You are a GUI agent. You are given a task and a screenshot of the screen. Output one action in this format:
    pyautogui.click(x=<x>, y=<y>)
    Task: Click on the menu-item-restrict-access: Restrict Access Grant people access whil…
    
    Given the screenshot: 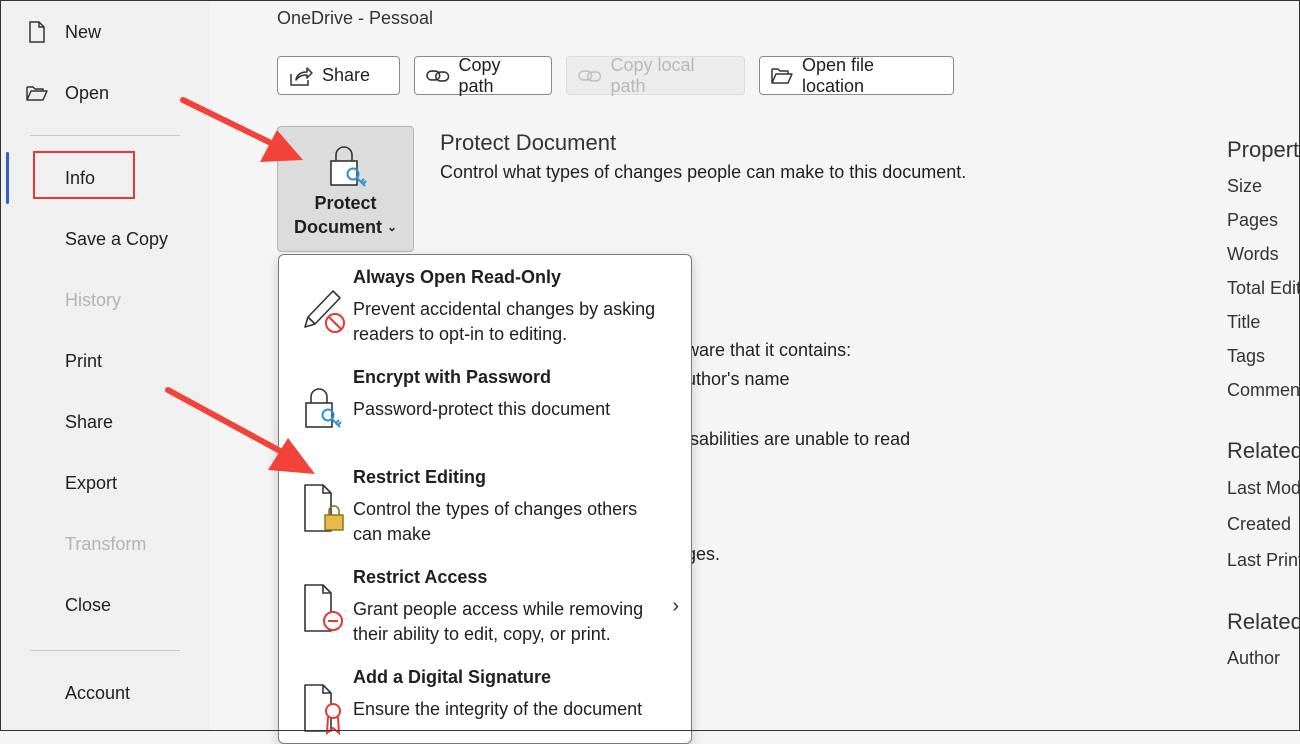 What is the action you would take?
    pyautogui.click(x=485, y=605)
    